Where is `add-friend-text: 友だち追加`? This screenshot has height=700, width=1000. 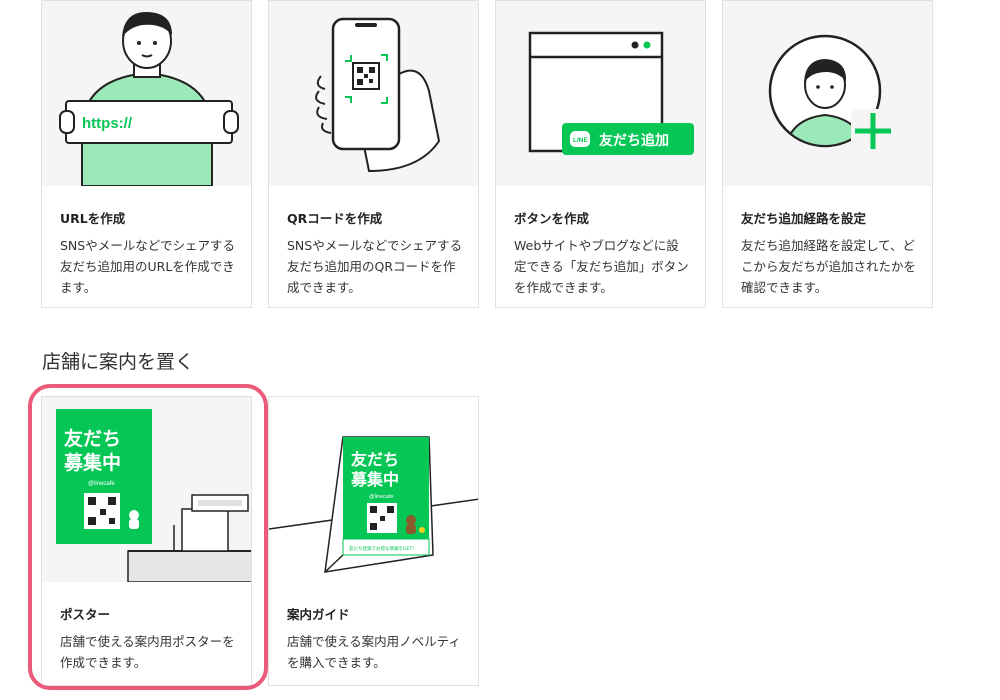 add-friend-text: 友だち追加 is located at coordinates (634, 140).